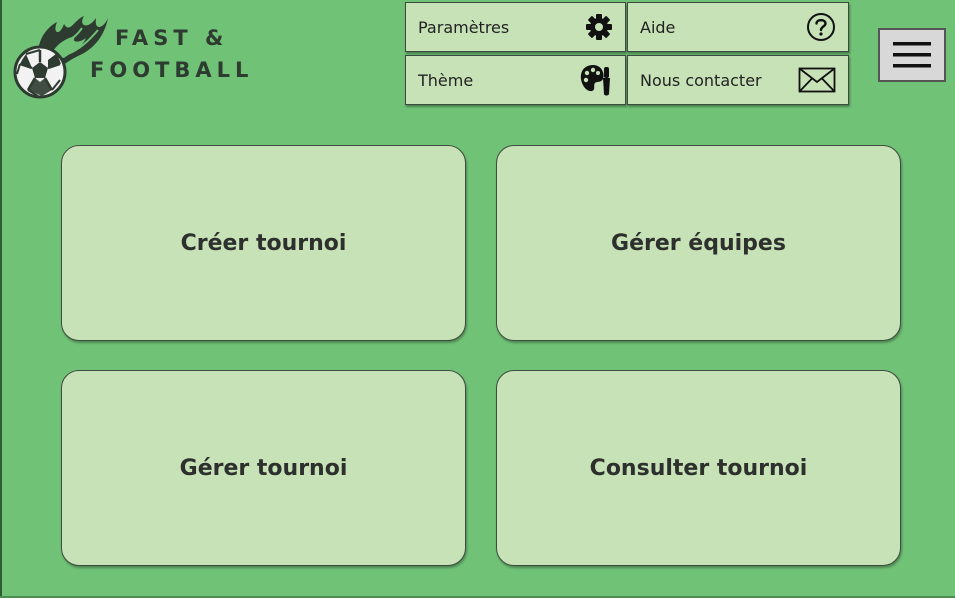 This screenshot has height=598, width=955. What do you see at coordinates (821, 27) in the screenshot?
I see `question-icon` at bounding box center [821, 27].